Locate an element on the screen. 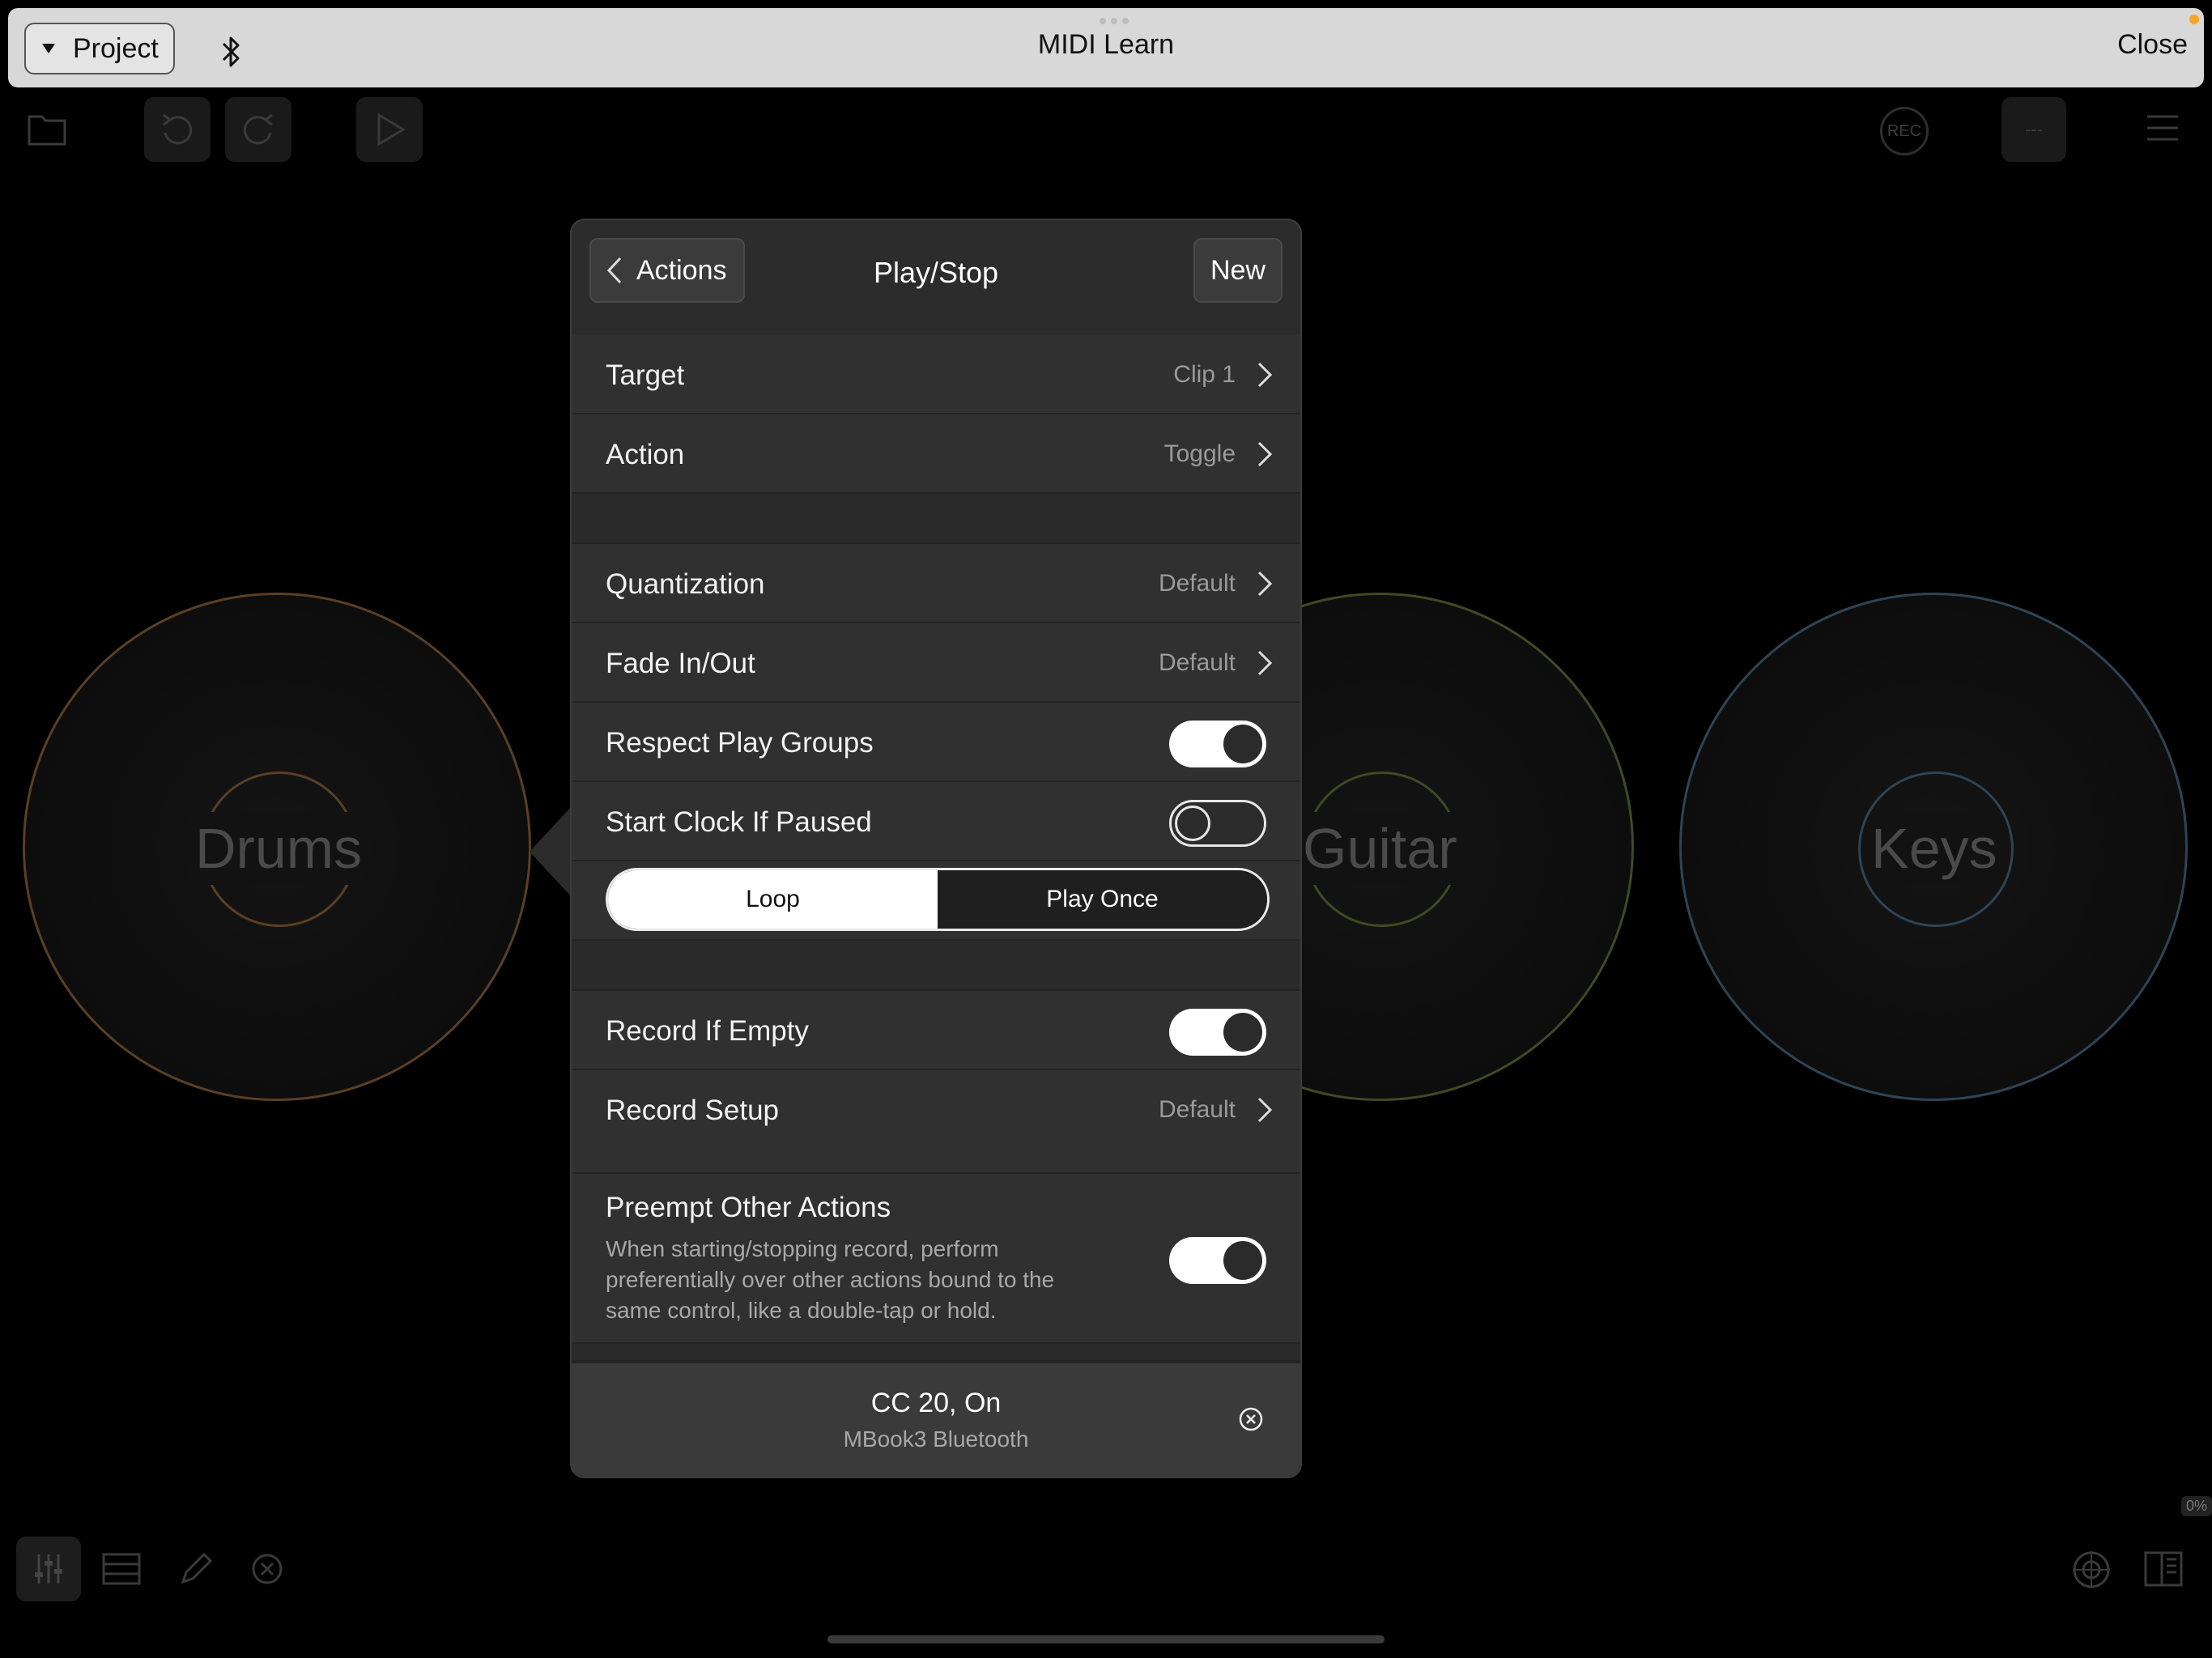 Image resolution: width=2212 pixels, height=1658 pixels. mixer-button is located at coordinates (49, 1569).